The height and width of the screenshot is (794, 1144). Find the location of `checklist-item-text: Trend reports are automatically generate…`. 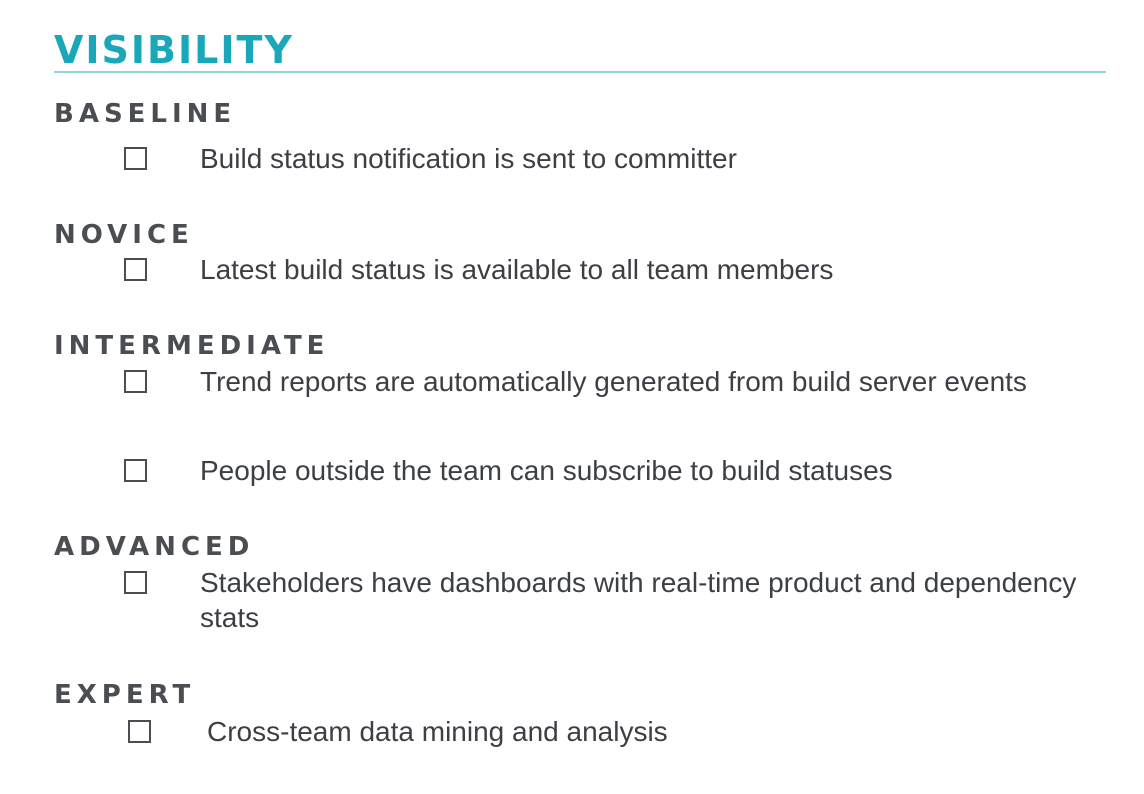

checklist-item-text: Trend reports are automatically generate… is located at coordinates (613, 381).